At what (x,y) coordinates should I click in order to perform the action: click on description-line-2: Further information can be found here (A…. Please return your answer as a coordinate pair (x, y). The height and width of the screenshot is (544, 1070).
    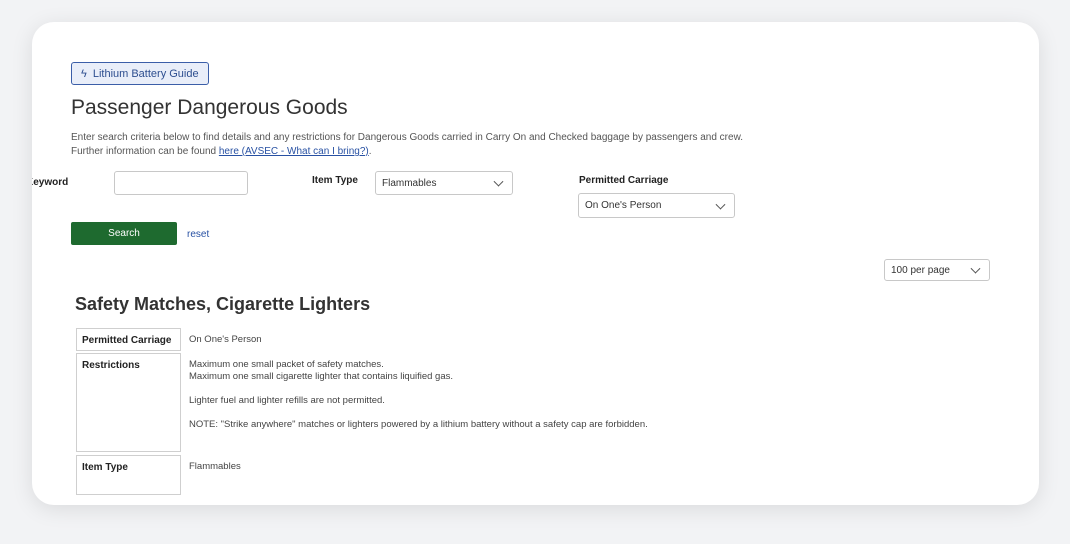
    Looking at the image, I should click on (407, 152).